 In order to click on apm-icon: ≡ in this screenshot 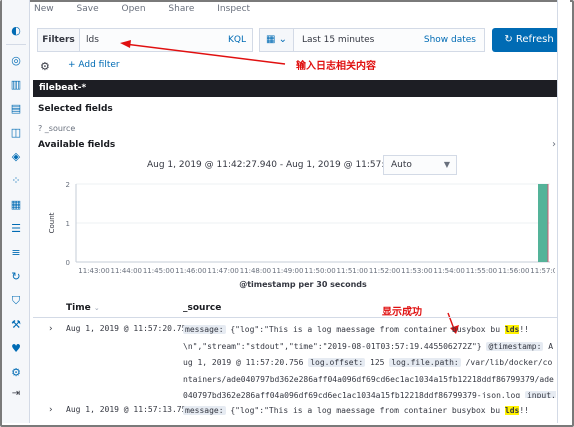, I will do `click(16, 253)`.